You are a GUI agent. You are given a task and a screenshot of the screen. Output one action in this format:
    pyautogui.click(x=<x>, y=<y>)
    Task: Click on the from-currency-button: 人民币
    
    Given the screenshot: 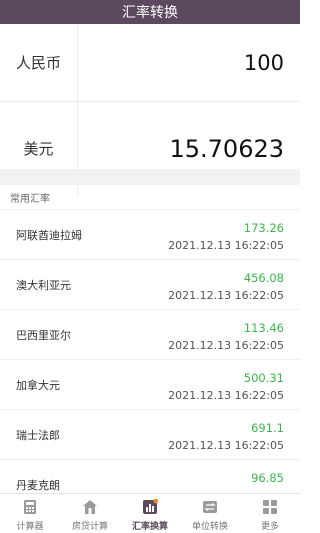 What is the action you would take?
    pyautogui.click(x=39, y=62)
    